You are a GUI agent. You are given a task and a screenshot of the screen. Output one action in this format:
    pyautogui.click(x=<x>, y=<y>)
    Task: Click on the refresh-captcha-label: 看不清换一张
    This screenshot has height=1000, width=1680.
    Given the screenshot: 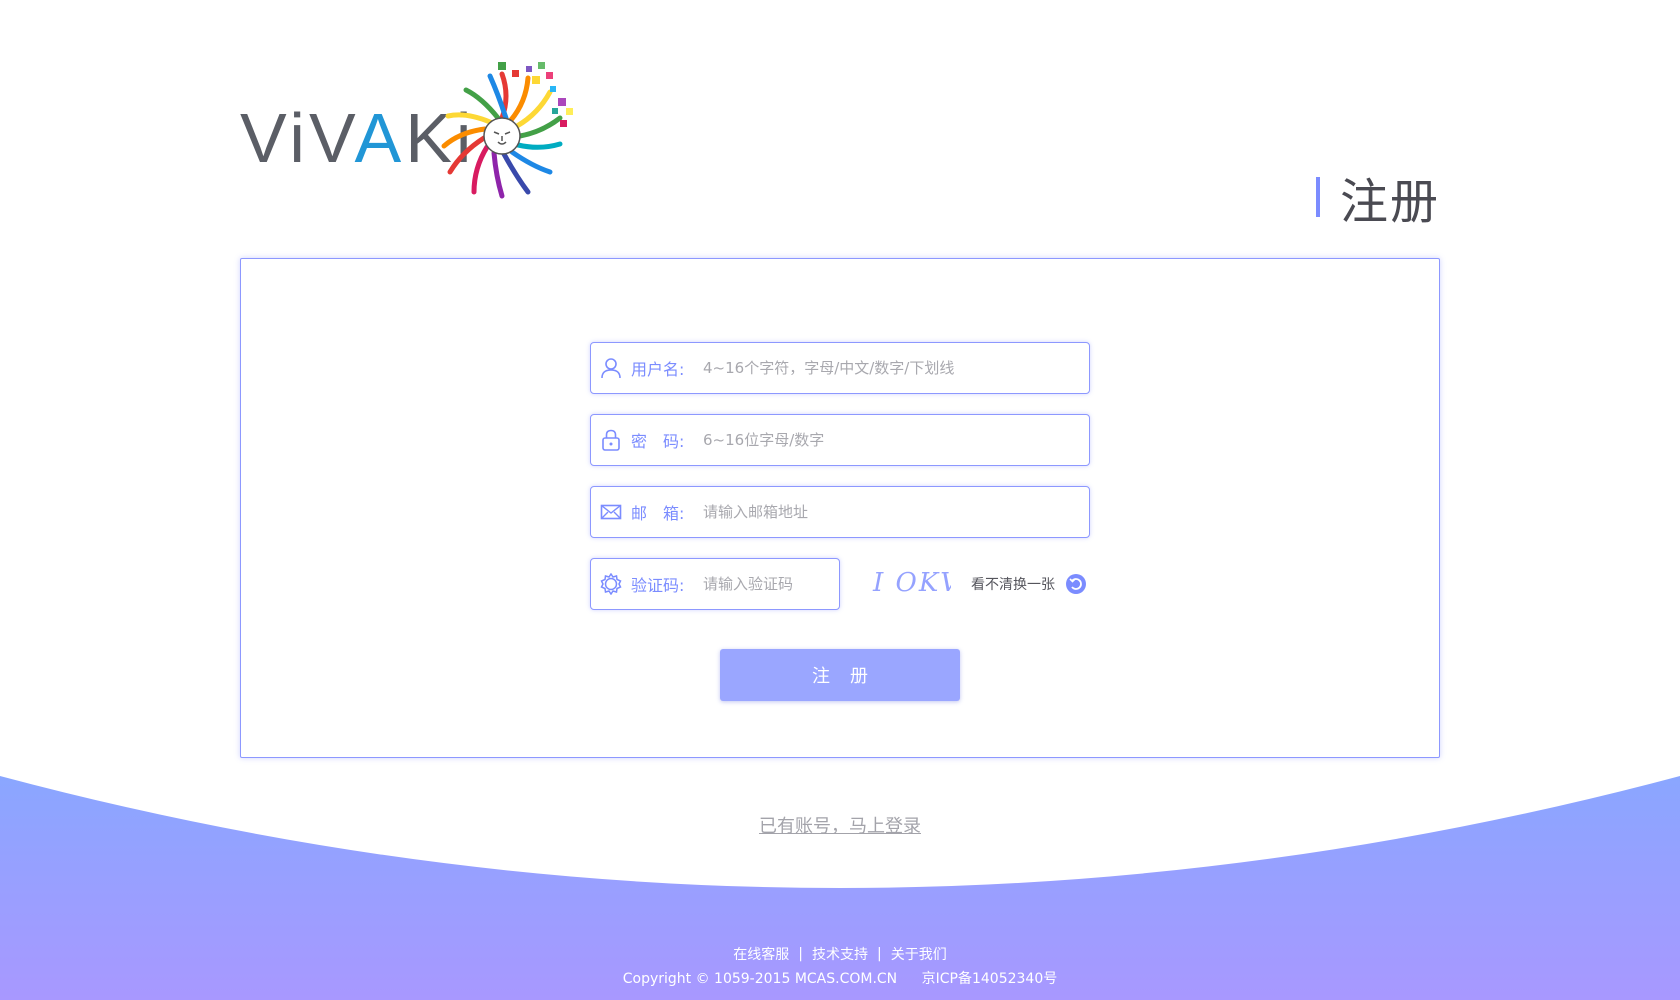 What is the action you would take?
    pyautogui.click(x=1013, y=585)
    